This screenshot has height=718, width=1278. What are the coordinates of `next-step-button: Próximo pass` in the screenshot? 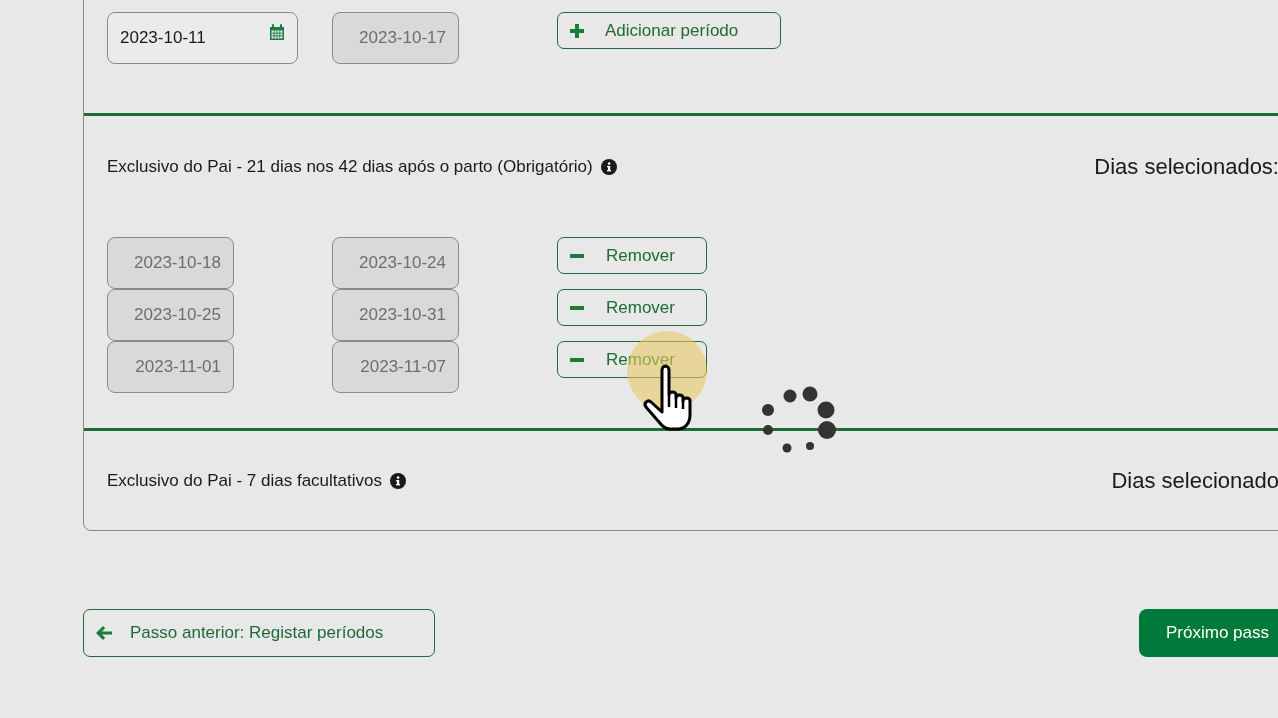 It's located at (1208, 633).